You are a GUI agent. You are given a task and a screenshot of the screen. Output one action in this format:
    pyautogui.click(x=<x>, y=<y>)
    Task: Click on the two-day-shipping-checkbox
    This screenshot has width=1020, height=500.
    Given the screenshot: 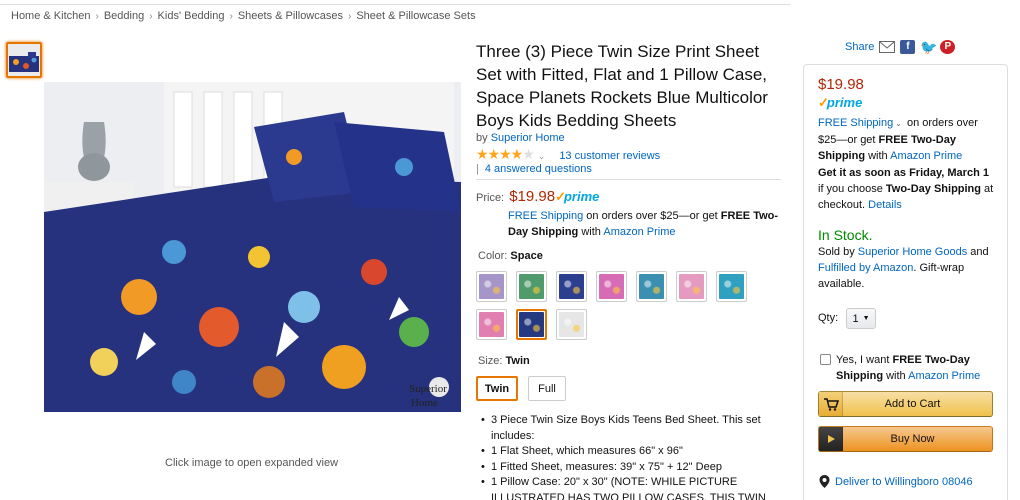 What is the action you would take?
    pyautogui.click(x=825, y=359)
    